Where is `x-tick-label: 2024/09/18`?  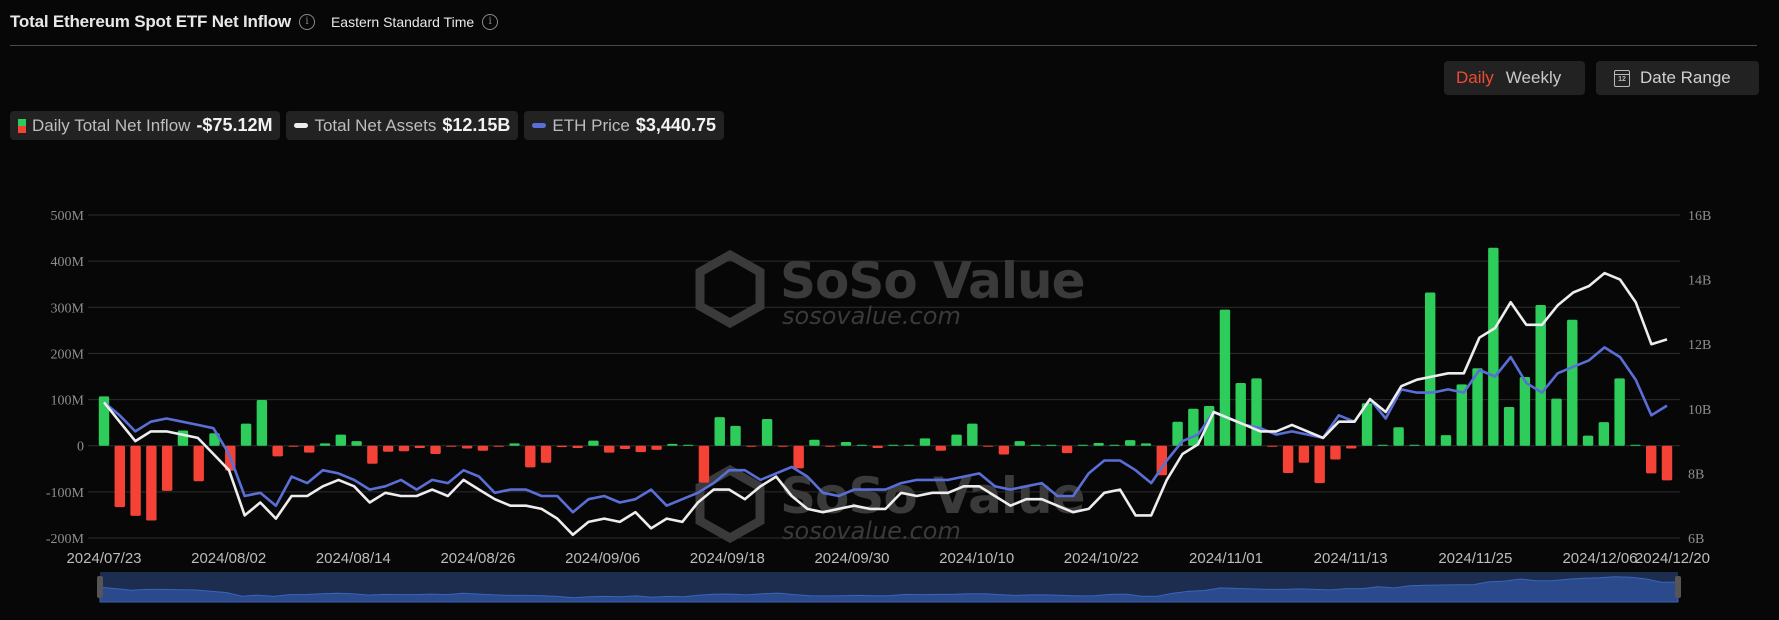
x-tick-label: 2024/09/18 is located at coordinates (727, 558).